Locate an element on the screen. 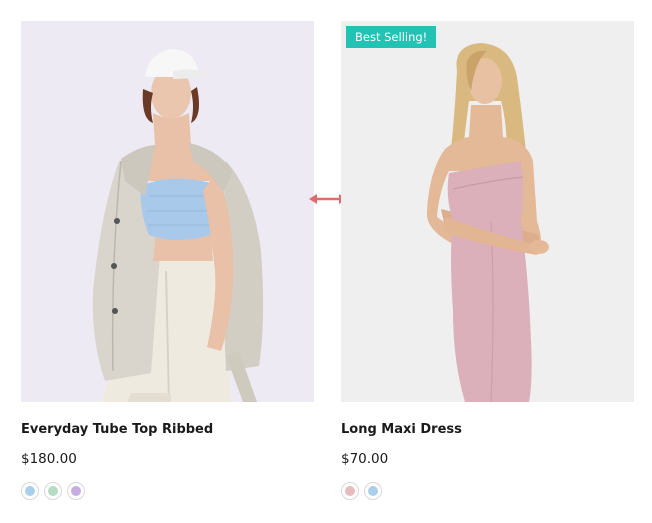  swatch-pink is located at coordinates (350, 491).